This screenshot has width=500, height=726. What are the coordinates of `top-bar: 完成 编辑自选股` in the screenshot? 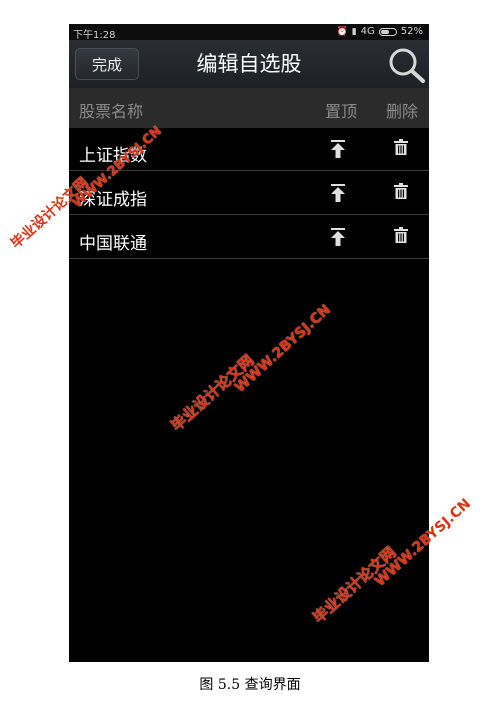 It's located at (249, 64).